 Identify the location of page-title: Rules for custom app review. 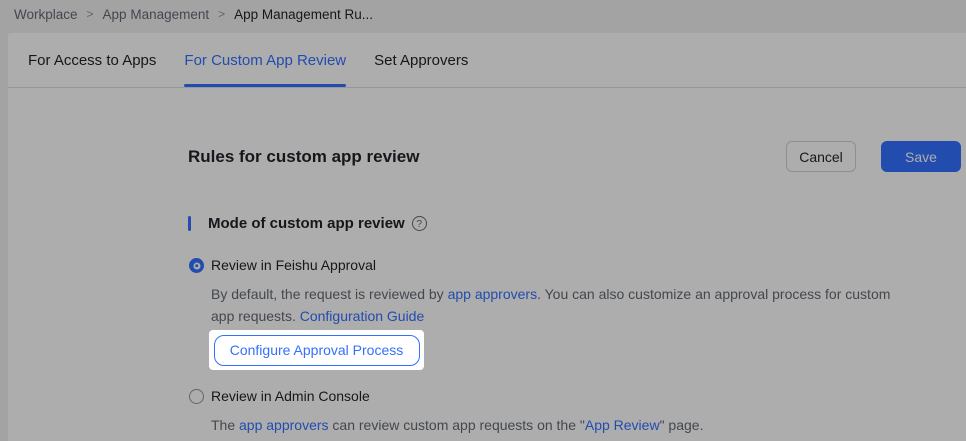
(304, 156).